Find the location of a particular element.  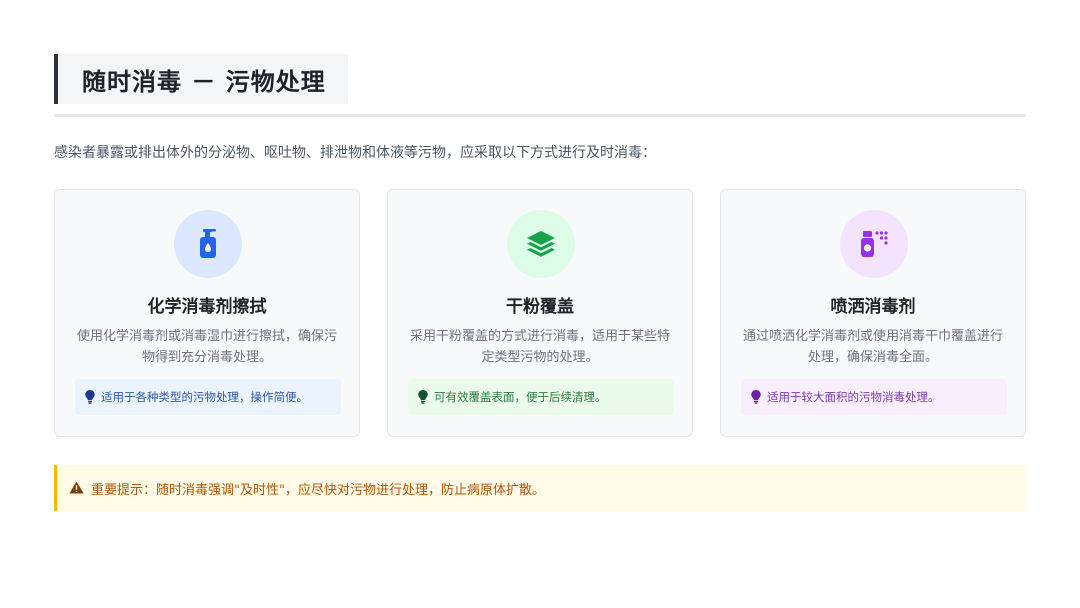

card-description: 采用干粉覆盖的方式进行消毒，适用于某些特定类型污物的处理。 is located at coordinates (540, 347).